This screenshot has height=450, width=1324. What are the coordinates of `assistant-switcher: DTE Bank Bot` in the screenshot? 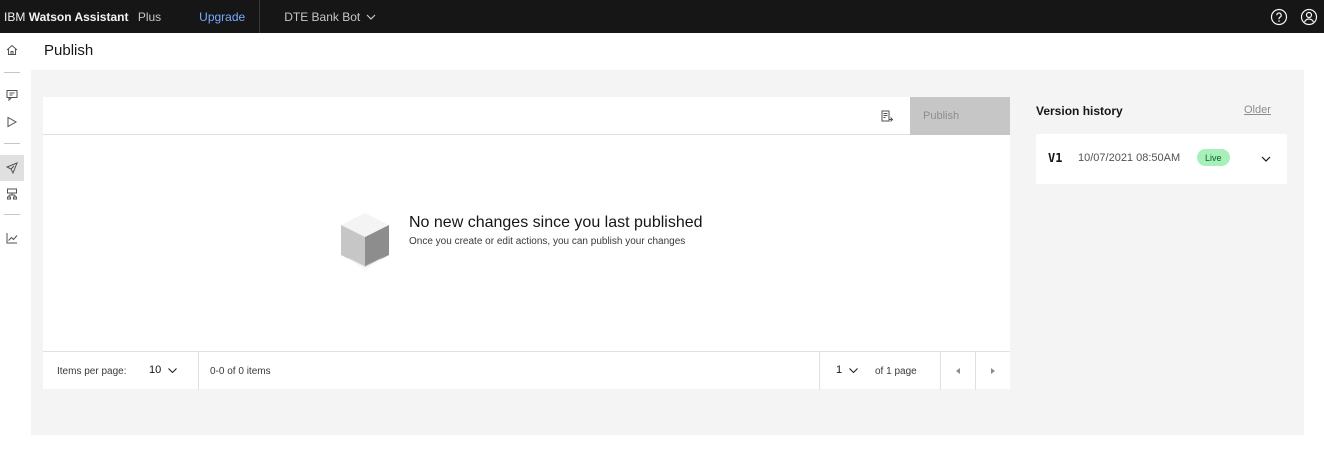 It's located at (330, 17).